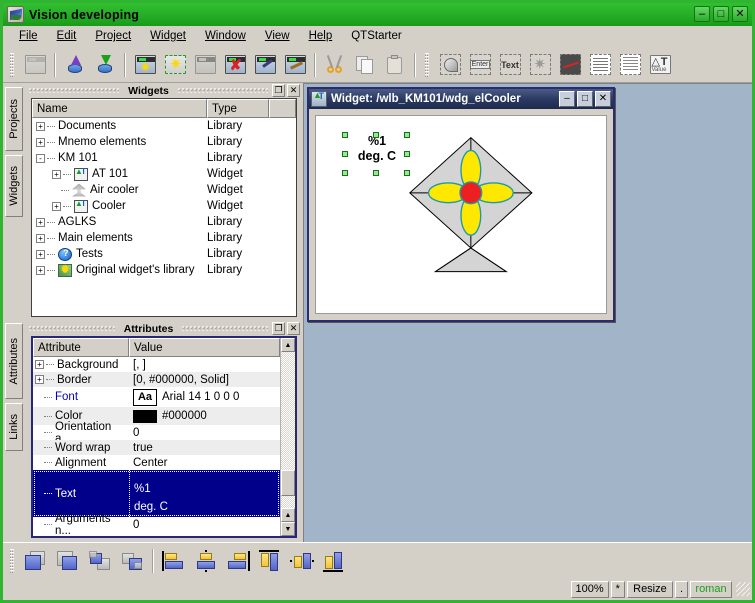 This screenshot has width=755, height=603. I want to click on widget-maximize-button: □, so click(585, 99).